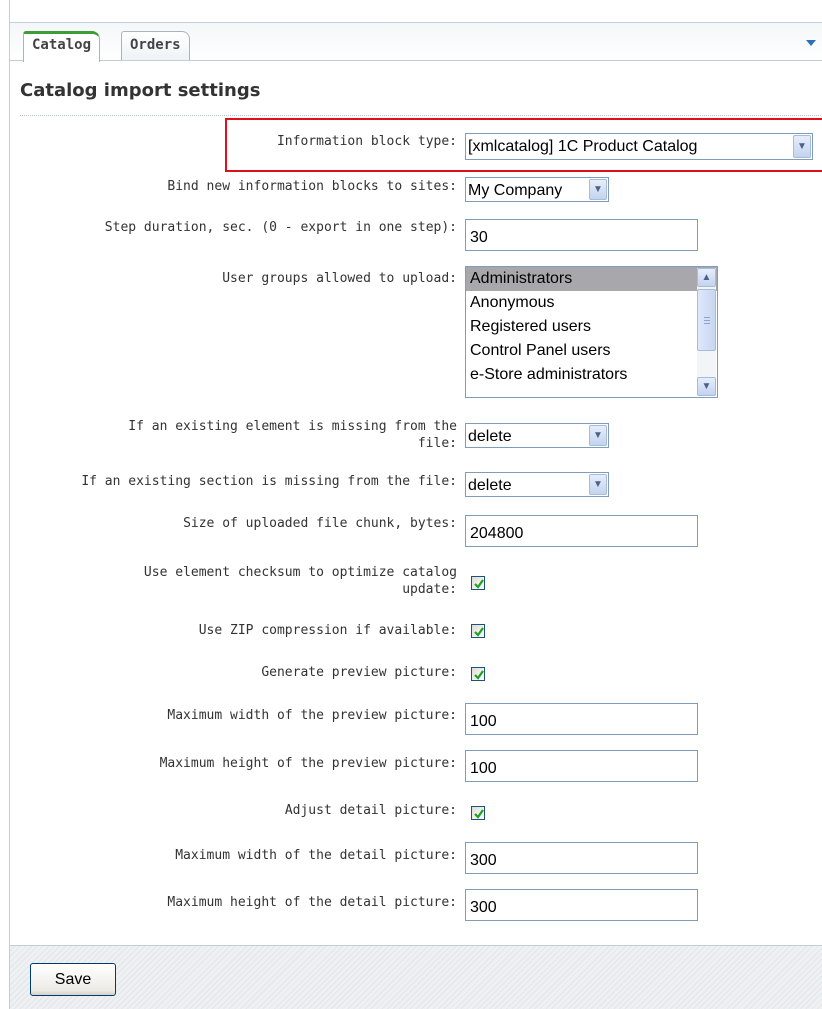  What do you see at coordinates (312, 715) in the screenshot?
I see `preview-width-label: Maximum width of the preview picture:` at bounding box center [312, 715].